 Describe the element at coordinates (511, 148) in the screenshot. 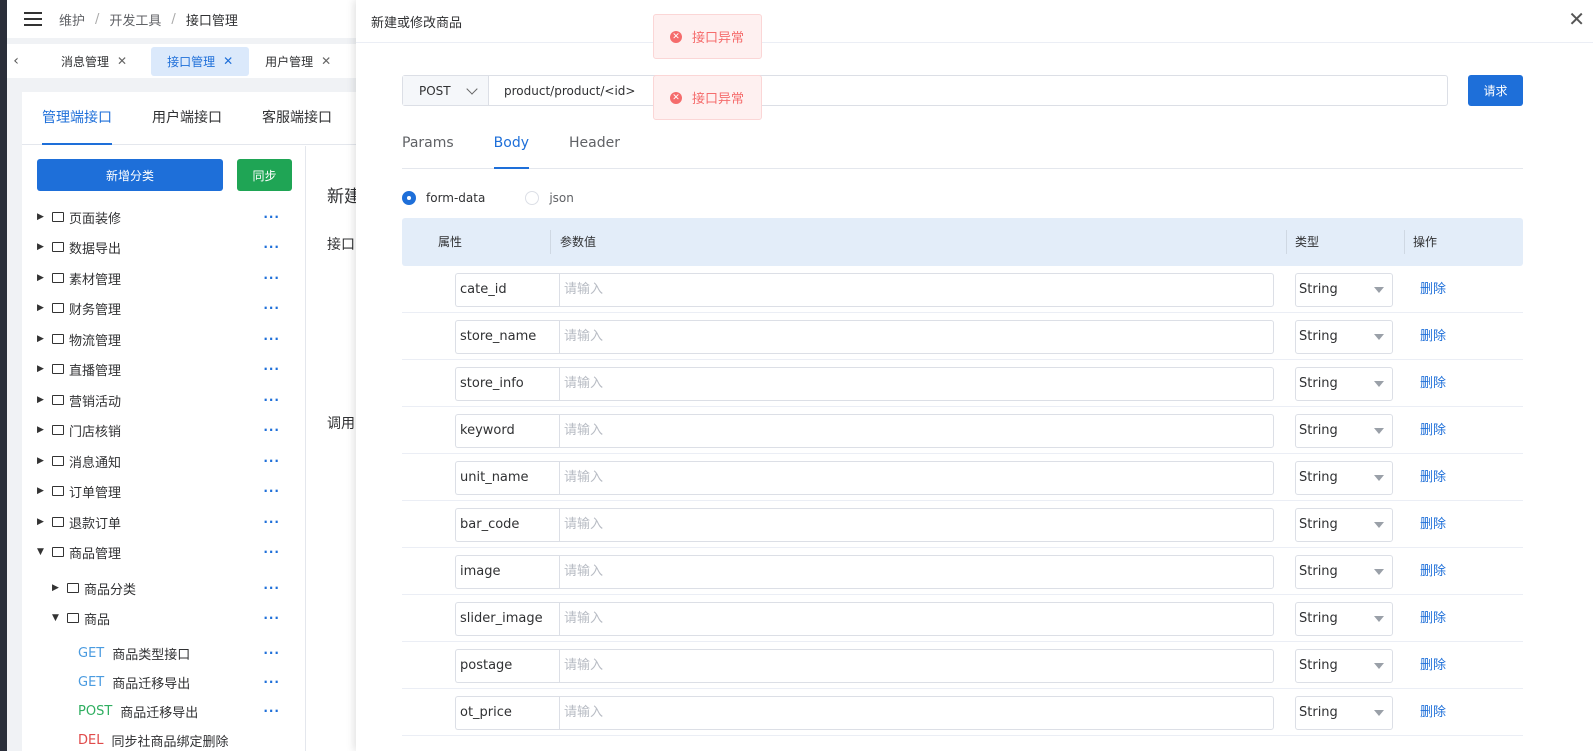

I see `tab-body: Body` at that location.